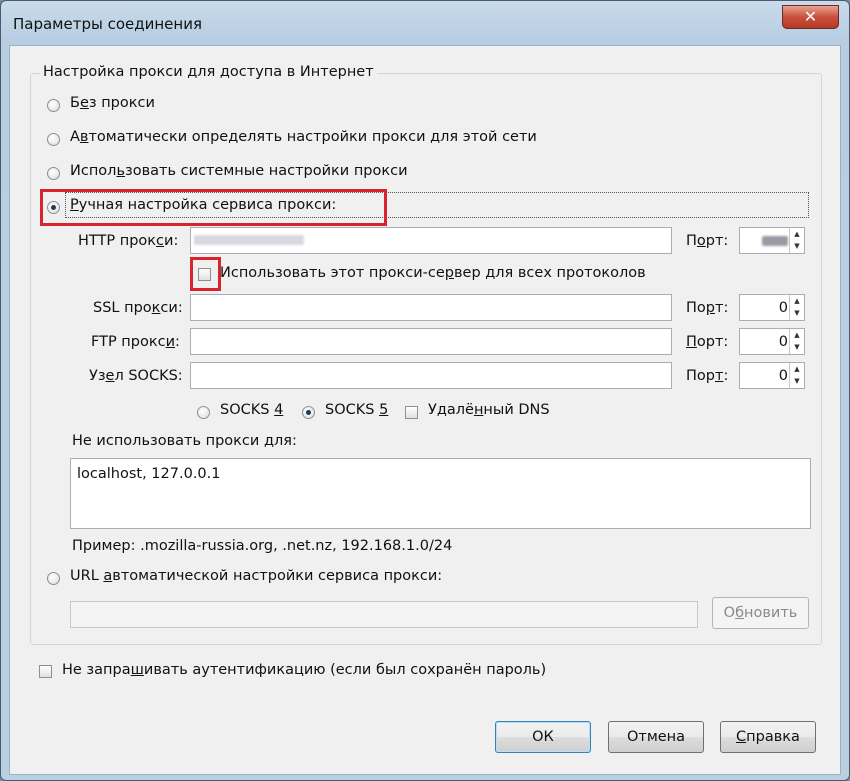 The height and width of the screenshot is (781, 850). I want to click on title-bar: Параметры соединения ✕, so click(425, 23).